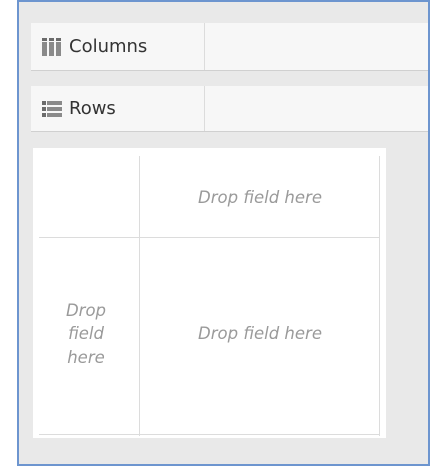 The width and height of the screenshot is (433, 469). I want to click on columns-shelf-label: Columns, so click(118, 46).